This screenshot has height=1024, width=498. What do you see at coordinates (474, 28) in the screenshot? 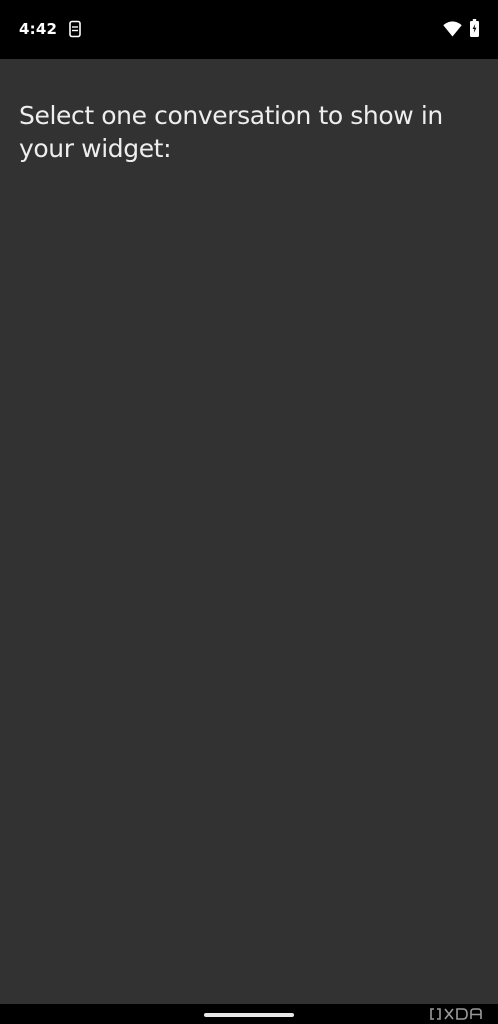
I see `battery-icon` at bounding box center [474, 28].